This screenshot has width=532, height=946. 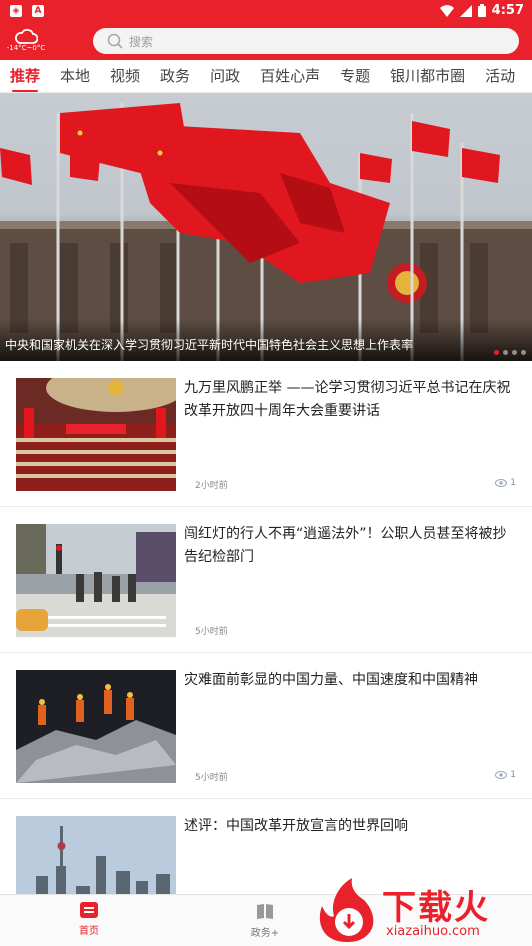 What do you see at coordinates (225, 76) in the screenshot?
I see `tab-inquiry: 问政` at bounding box center [225, 76].